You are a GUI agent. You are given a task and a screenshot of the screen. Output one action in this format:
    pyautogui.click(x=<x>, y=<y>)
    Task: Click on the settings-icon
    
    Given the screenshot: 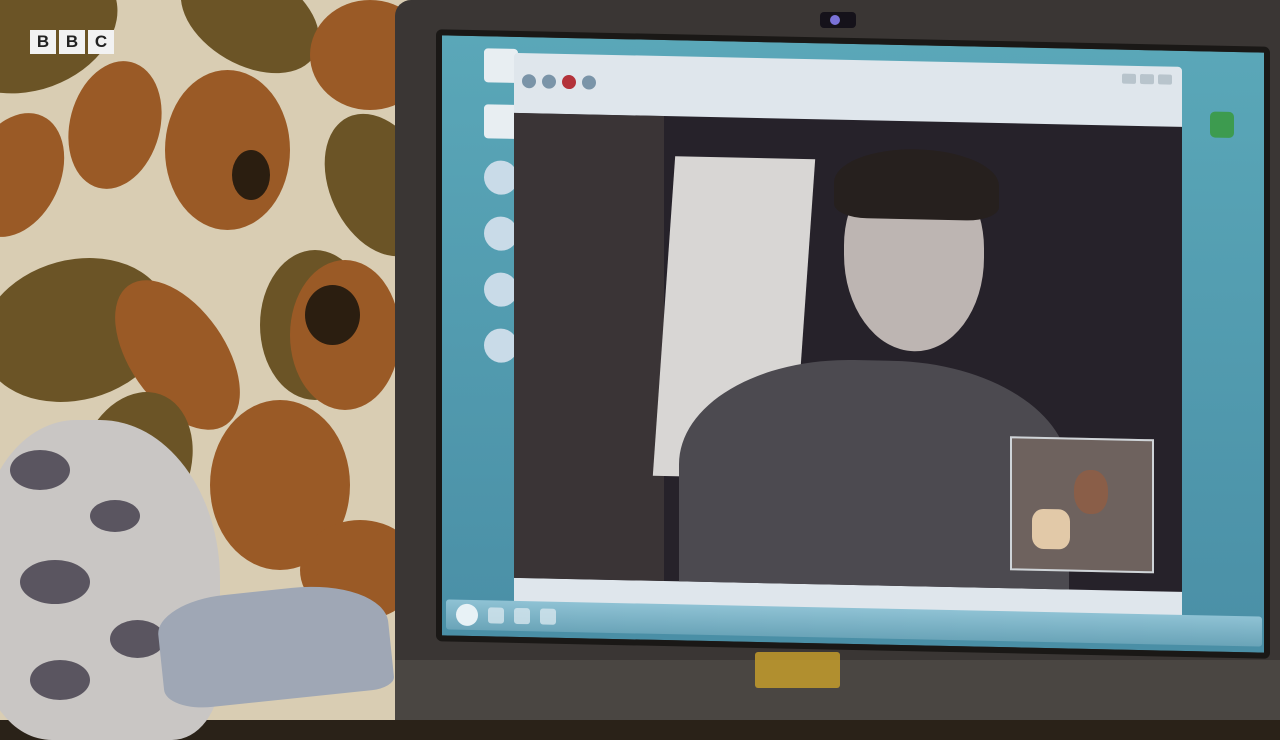 What is the action you would take?
    pyautogui.click(x=589, y=82)
    